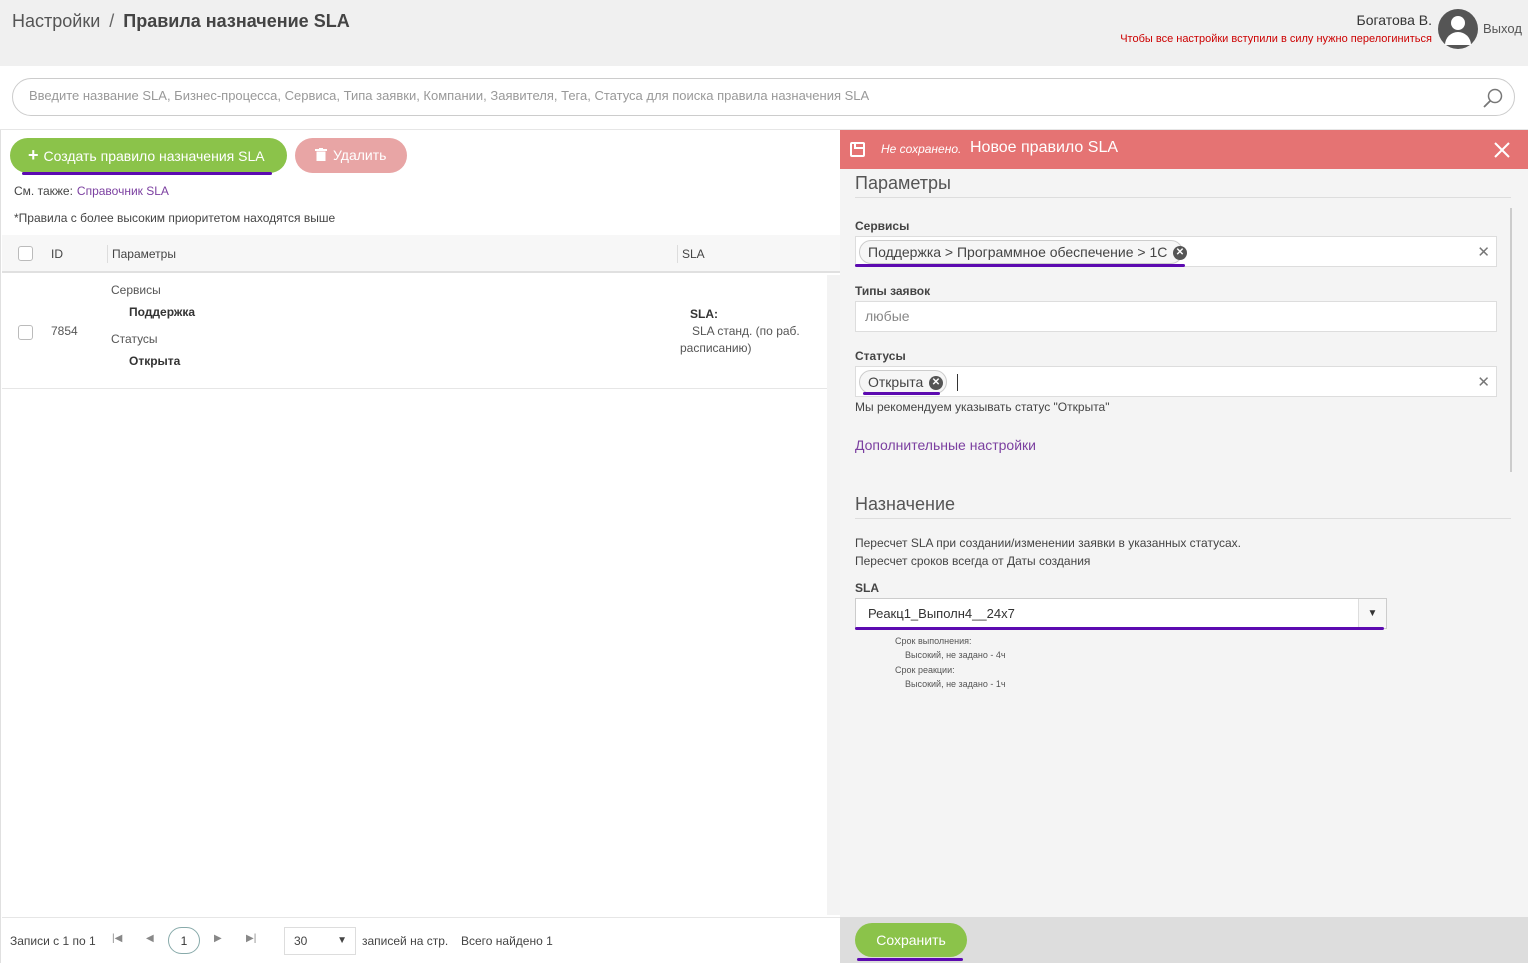 The height and width of the screenshot is (963, 1528). Describe the element at coordinates (704, 314) in the screenshot. I see `row-sla-label: SLA:` at that location.